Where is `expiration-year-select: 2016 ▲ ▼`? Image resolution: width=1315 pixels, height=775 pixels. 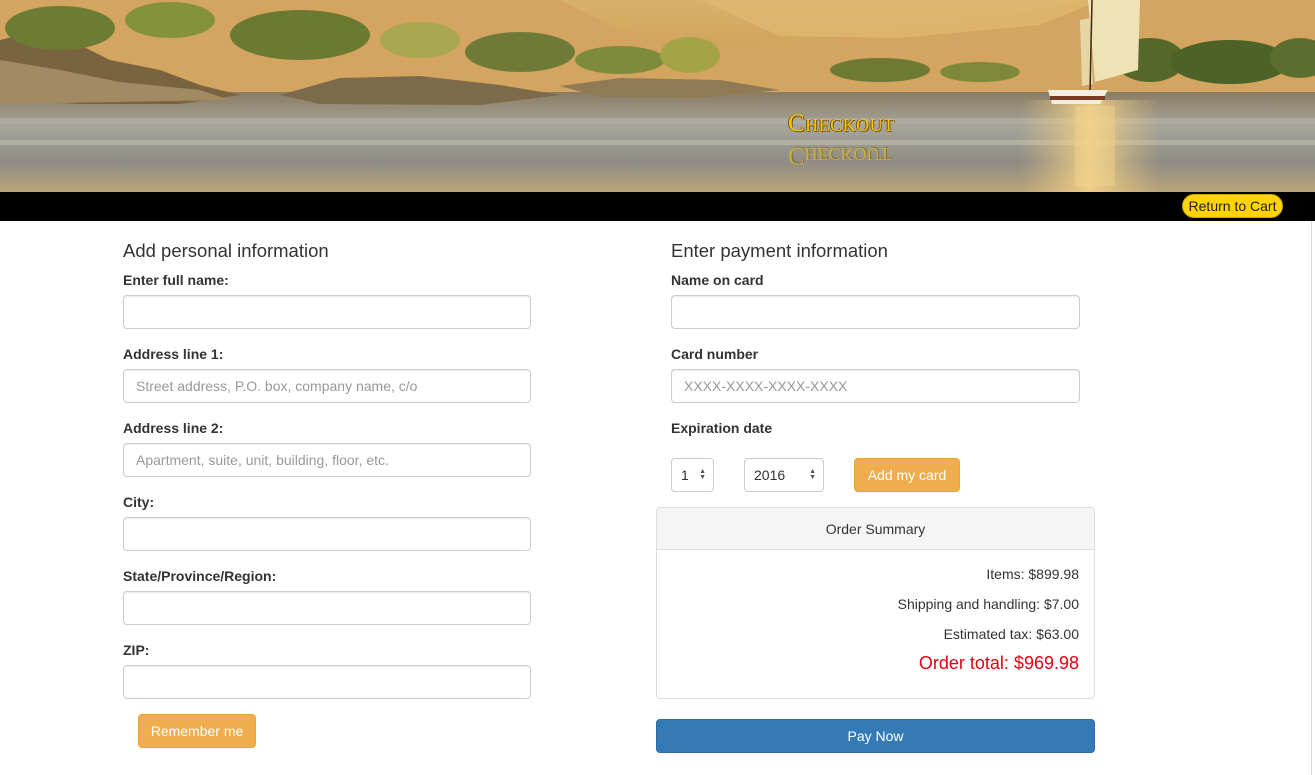
expiration-year-select: 2016 ▲ ▼ is located at coordinates (784, 475).